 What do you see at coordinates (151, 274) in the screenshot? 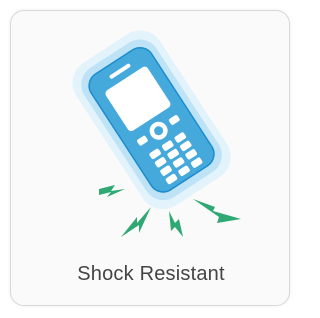
I see `card-label: Shock Resistant` at bounding box center [151, 274].